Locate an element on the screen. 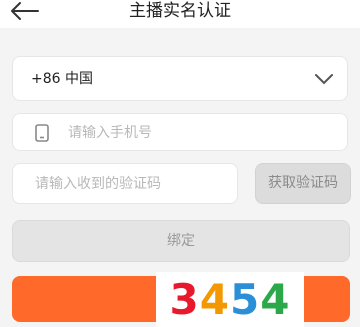 The width and height of the screenshot is (360, 327). watermark-digit: 5 is located at coordinates (245, 299).